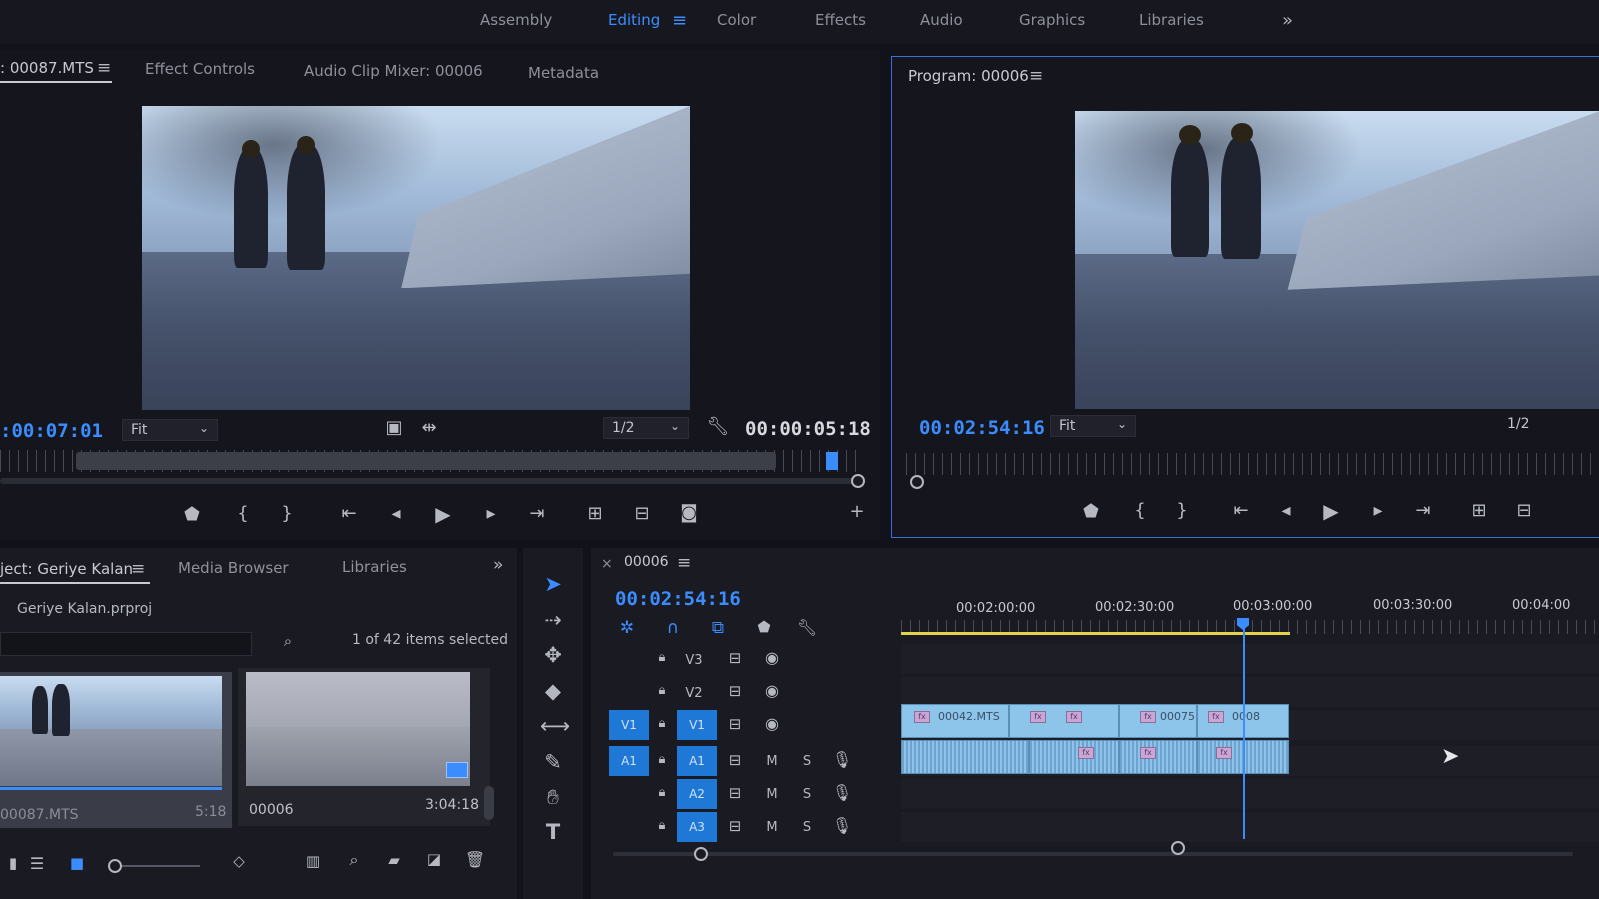  I want to click on razor-tool-icon: ◆, so click(553, 691).